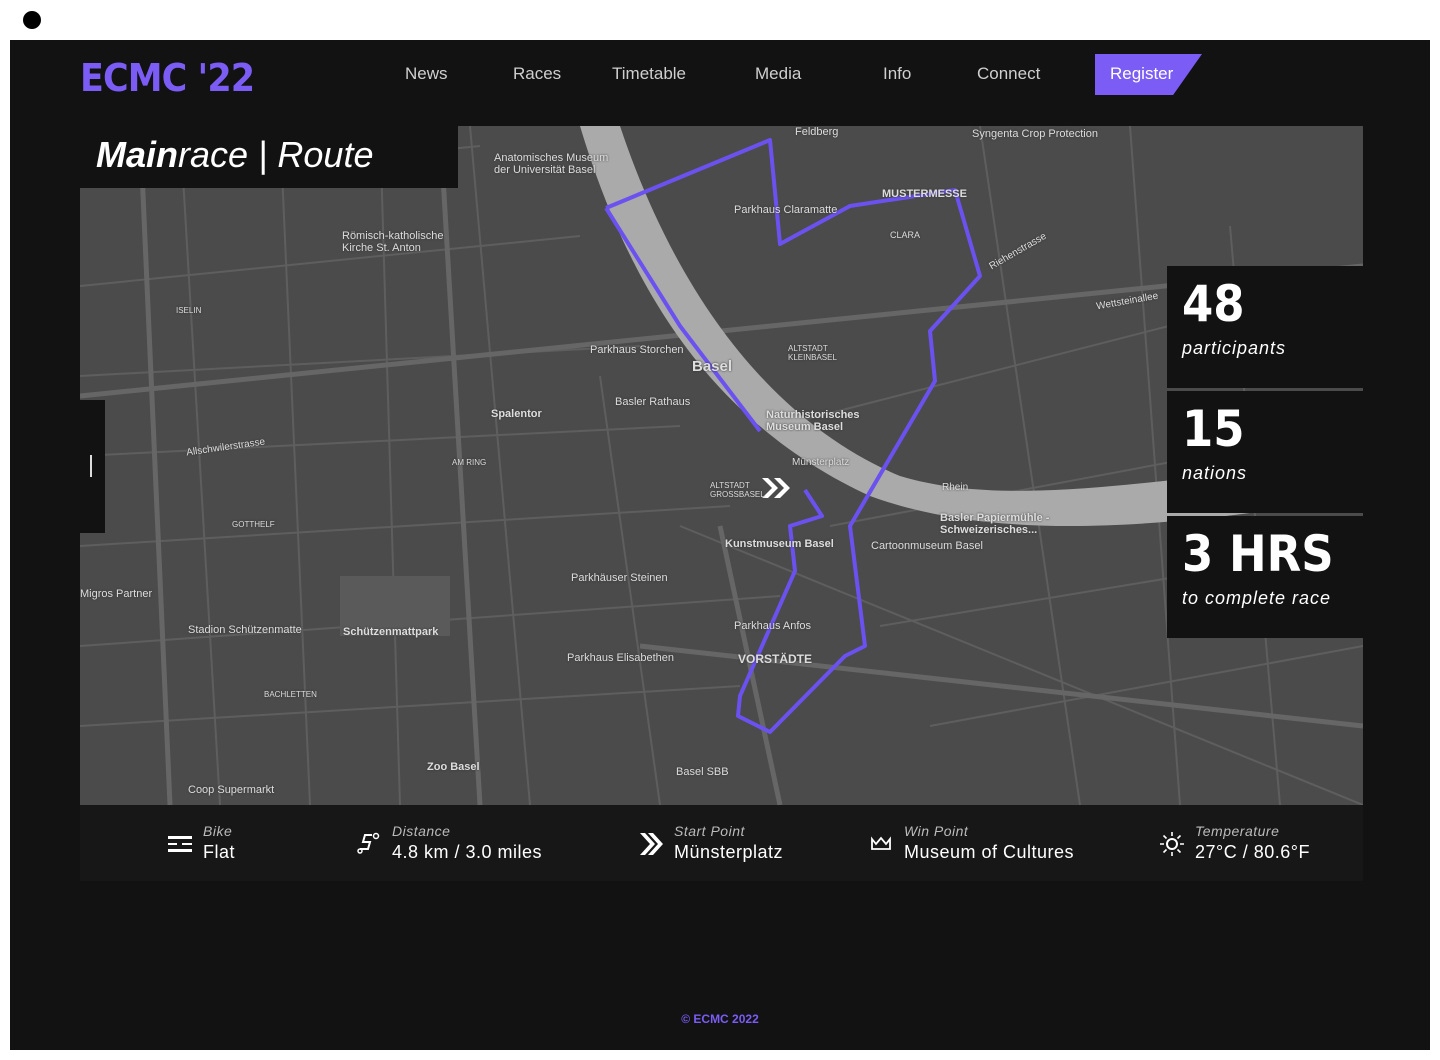  Describe the element at coordinates (449, 843) in the screenshot. I see `info-distance: Distance 4.8 km / 3.0 miles` at that location.